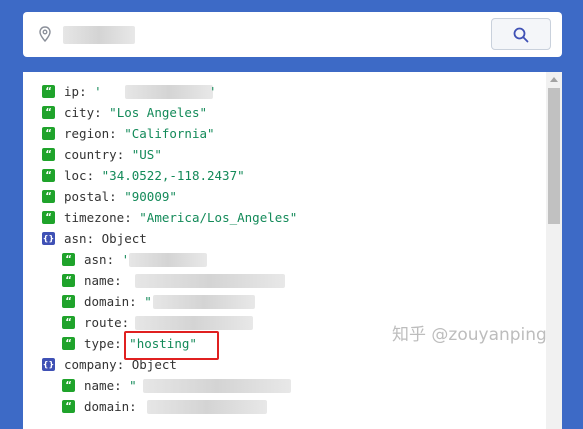 The height and width of the screenshot is (429, 583). Describe the element at coordinates (554, 250) in the screenshot. I see `scrollbar` at that location.